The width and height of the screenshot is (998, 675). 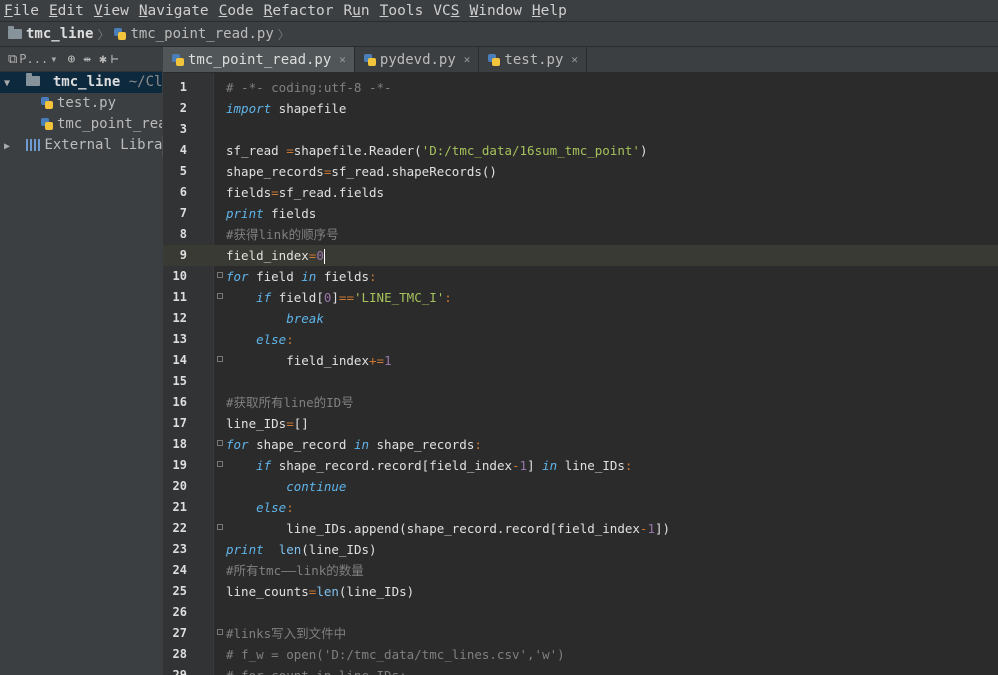 I want to click on code-text: import shapefile, so click(x=286, y=108).